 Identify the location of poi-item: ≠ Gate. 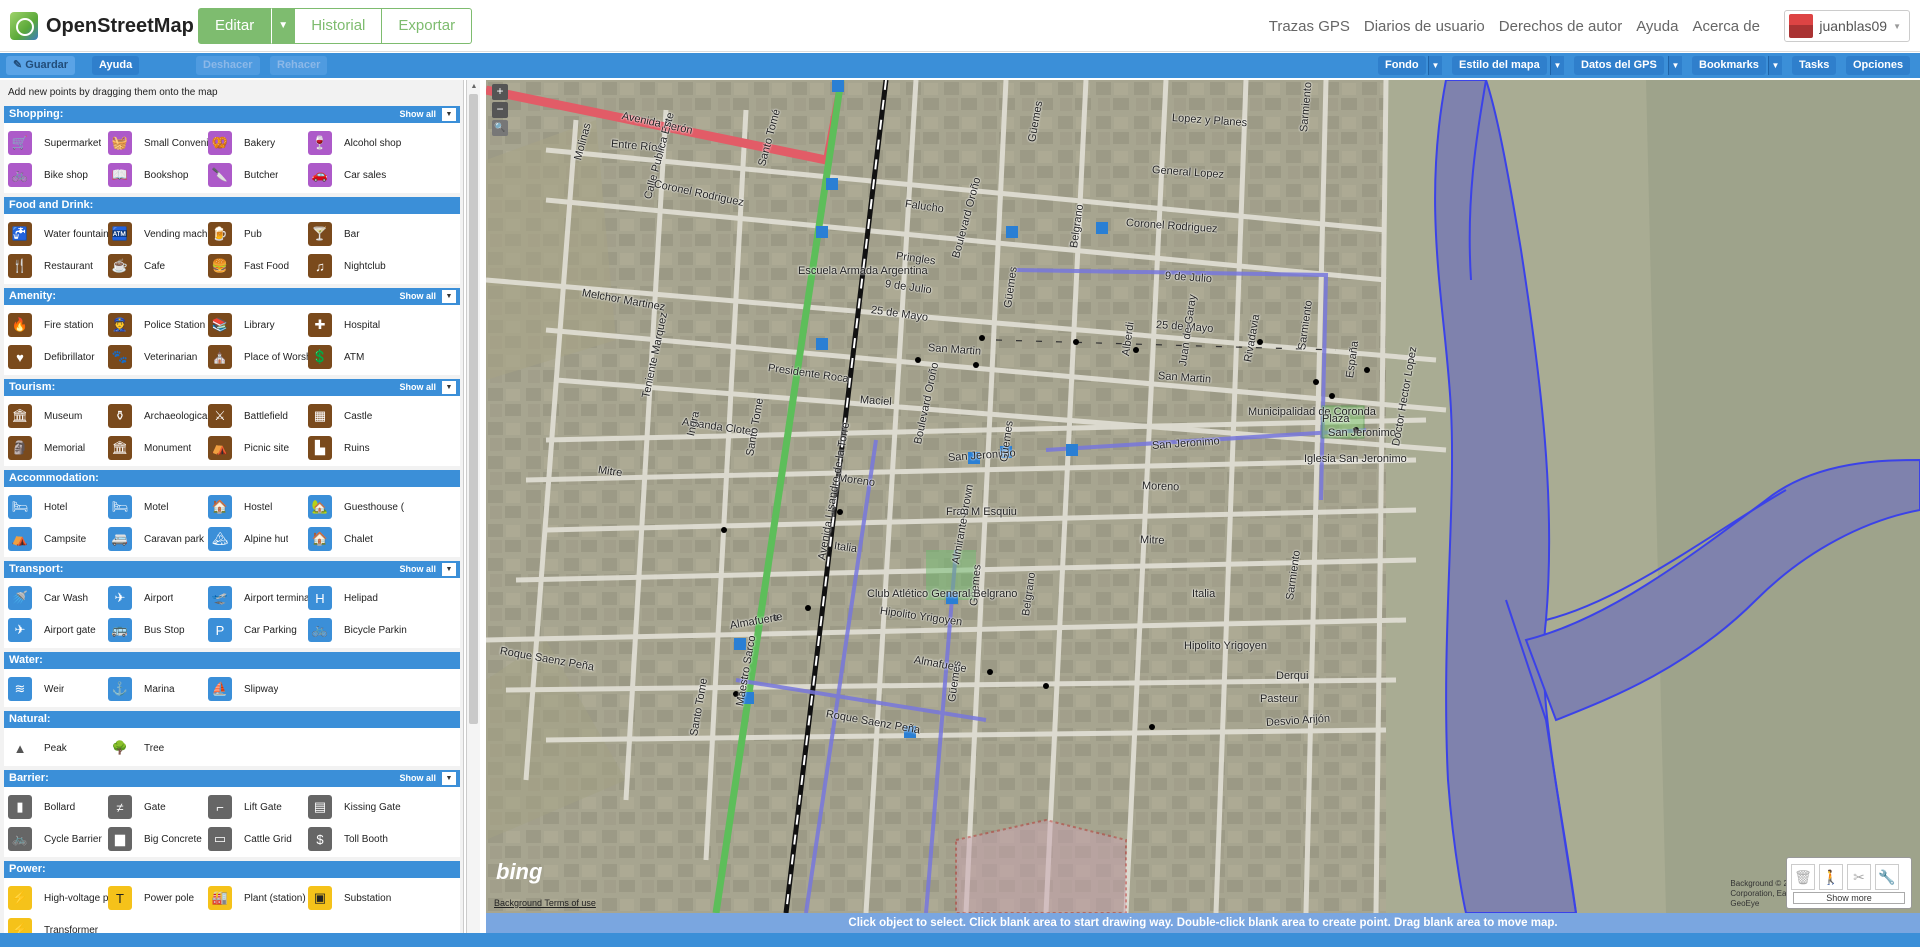
(158, 807).